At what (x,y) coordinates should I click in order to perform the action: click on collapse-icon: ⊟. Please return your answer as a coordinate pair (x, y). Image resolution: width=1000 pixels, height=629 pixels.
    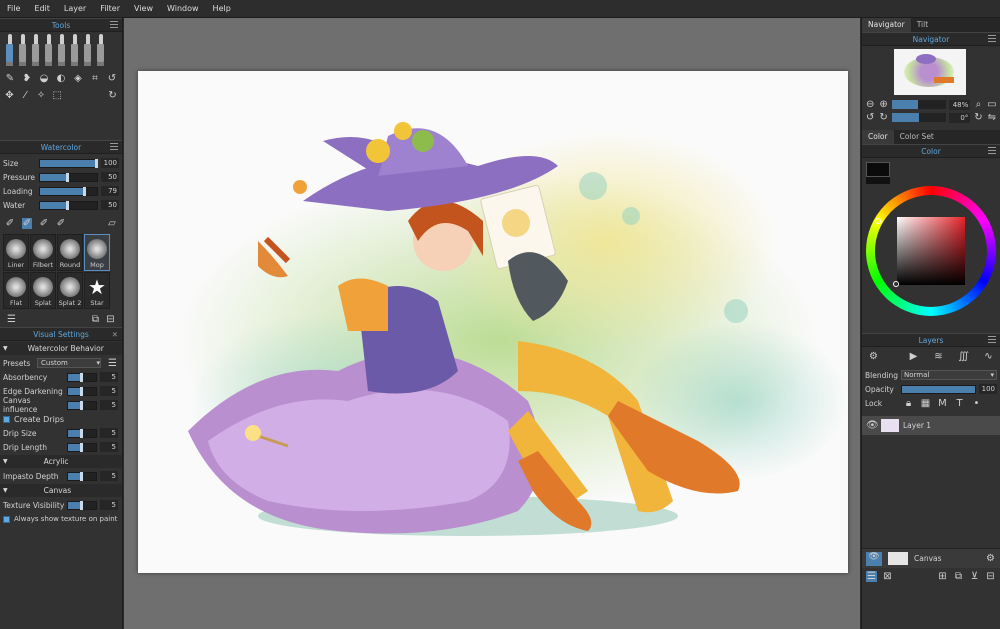
    Looking at the image, I should click on (110, 319).